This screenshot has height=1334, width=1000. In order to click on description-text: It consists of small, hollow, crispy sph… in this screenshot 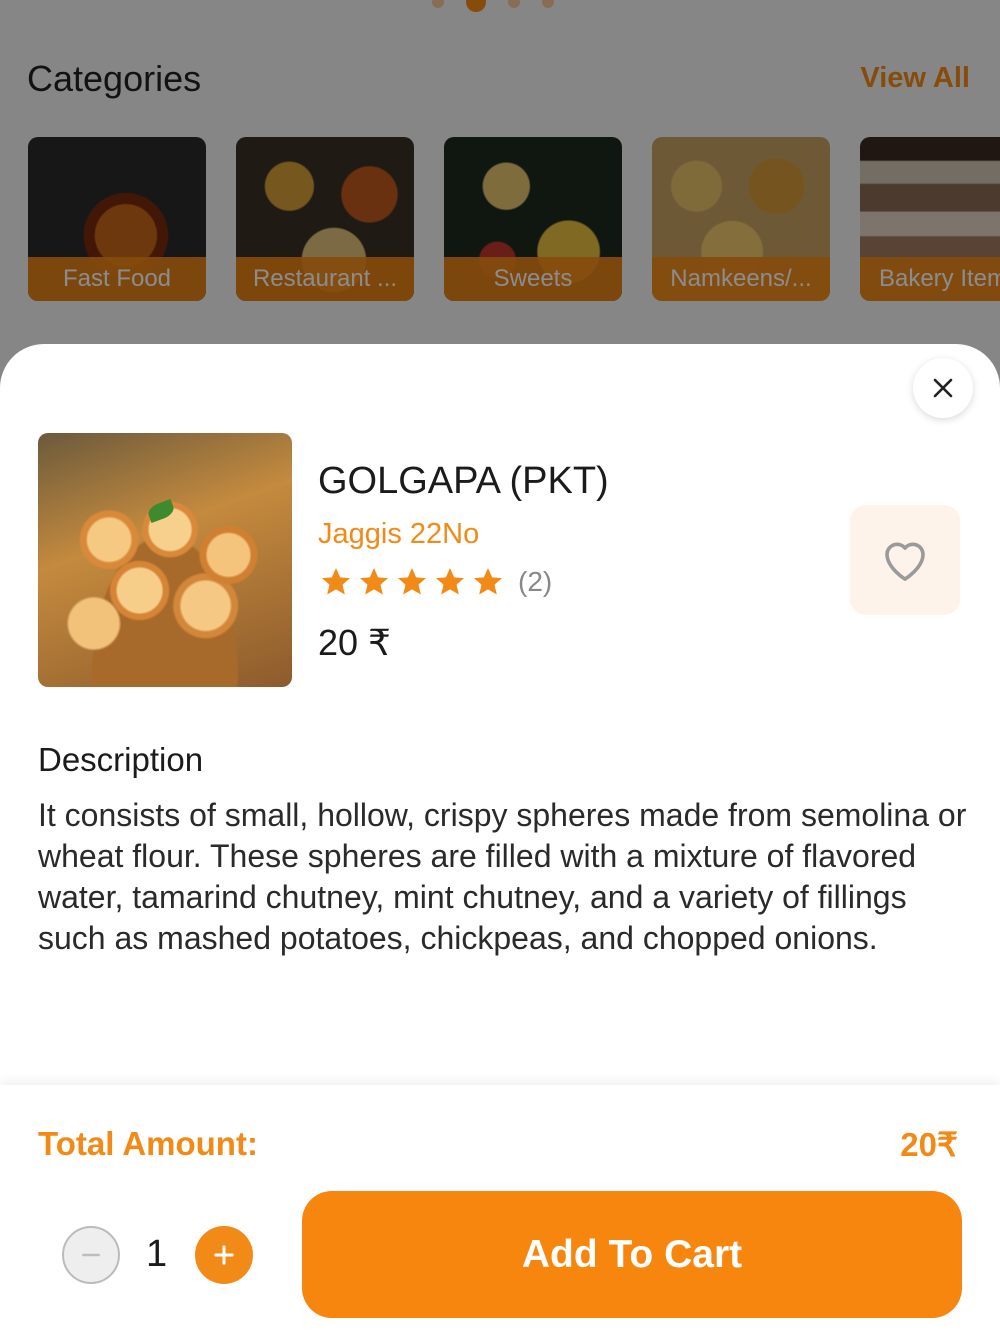, I will do `click(502, 876)`.